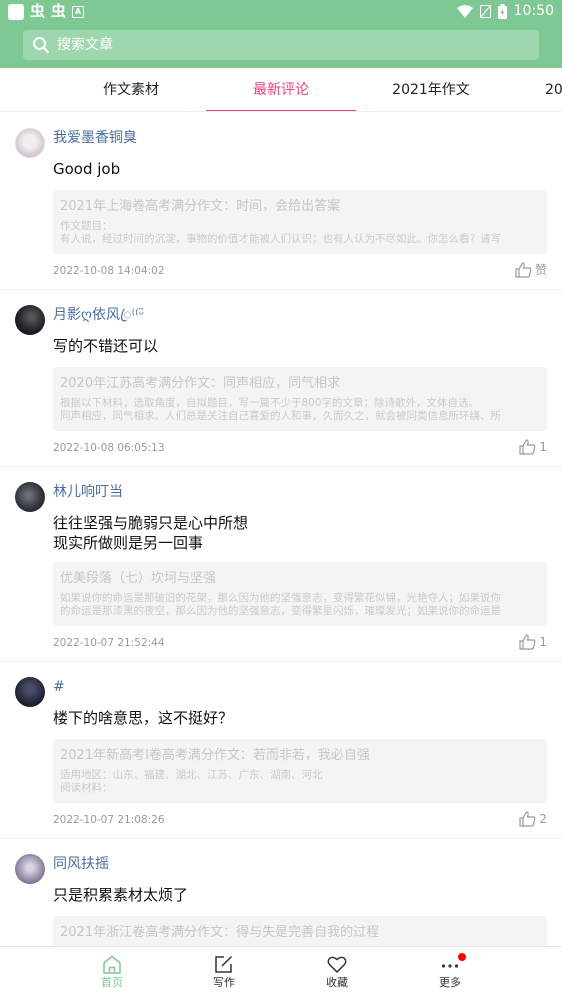  What do you see at coordinates (200, 383) in the screenshot?
I see `quoted-article-title: 2020年江苏高考满分作文：同声相应，同气相求` at bounding box center [200, 383].